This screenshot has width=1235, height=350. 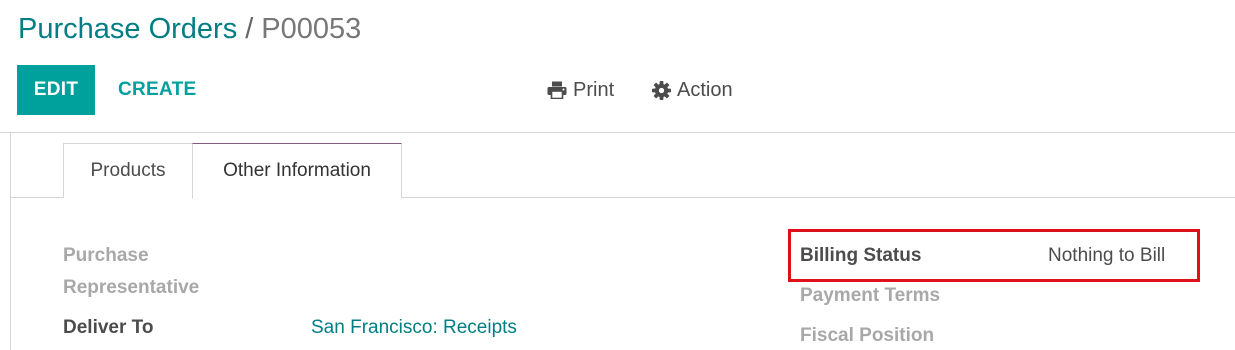 What do you see at coordinates (594, 89) in the screenshot?
I see `print-label: Print` at bounding box center [594, 89].